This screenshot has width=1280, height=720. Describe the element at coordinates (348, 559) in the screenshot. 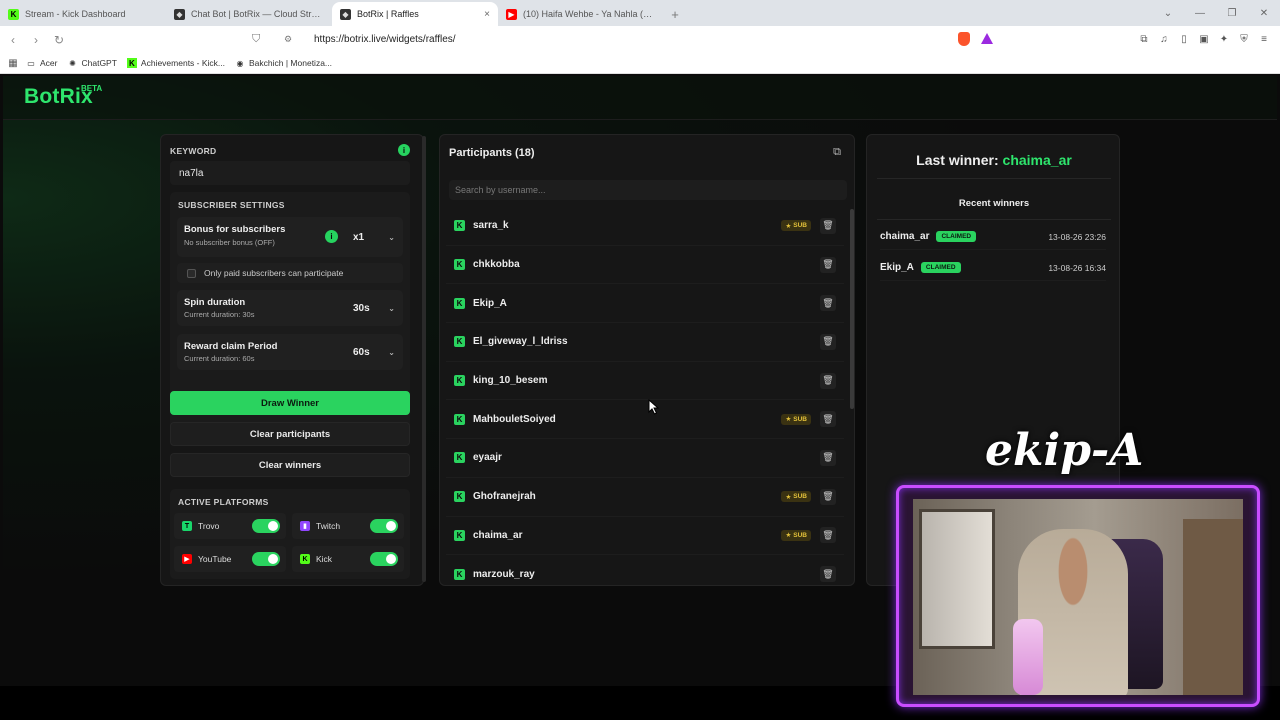

I see `platform-kick: K Kick` at that location.